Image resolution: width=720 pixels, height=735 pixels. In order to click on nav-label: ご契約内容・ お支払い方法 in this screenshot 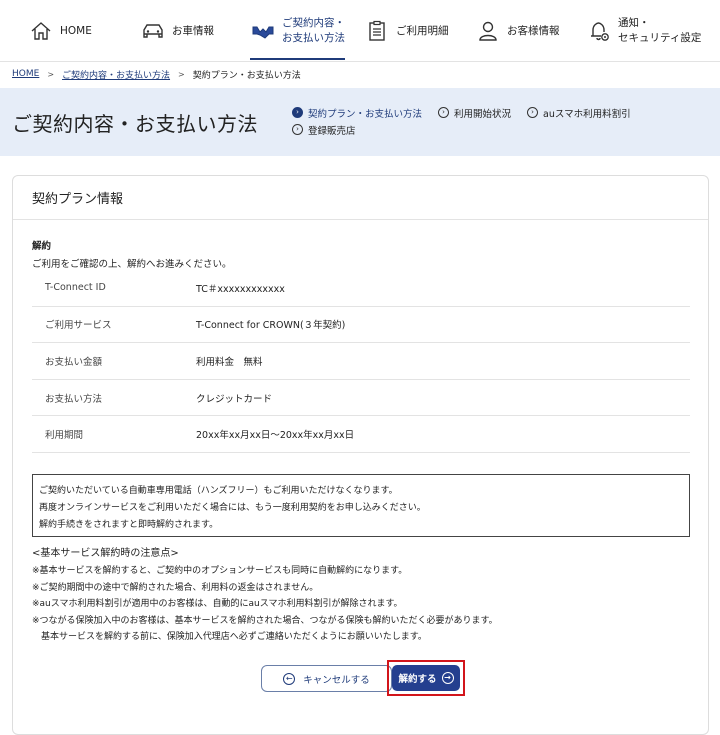, I will do `click(313, 30)`.